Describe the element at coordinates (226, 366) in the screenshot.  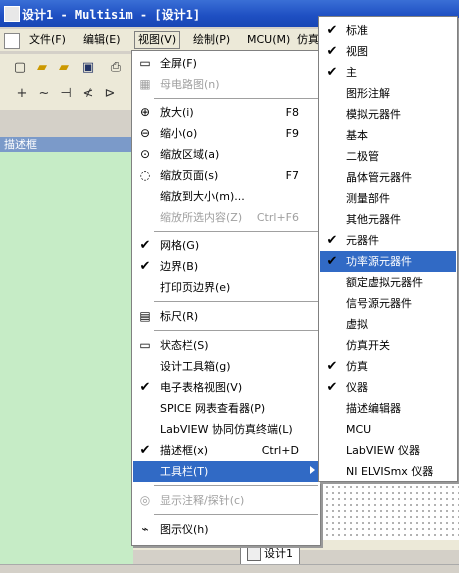
I see `menu-item-design-toolbox: 设计工具箱(g)` at that location.